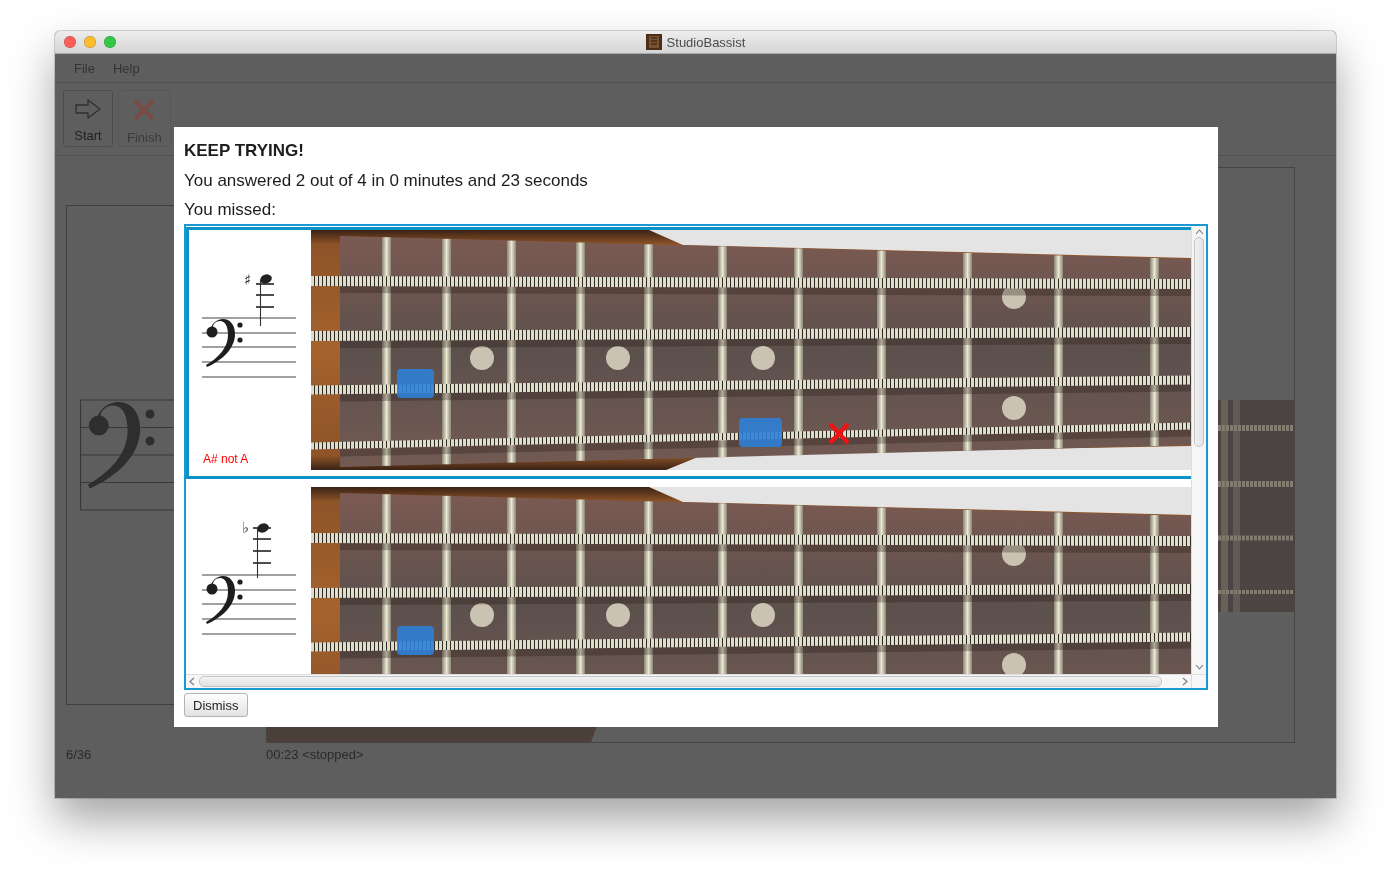  I want to click on horizontal-scrollbar, so click(688, 681).